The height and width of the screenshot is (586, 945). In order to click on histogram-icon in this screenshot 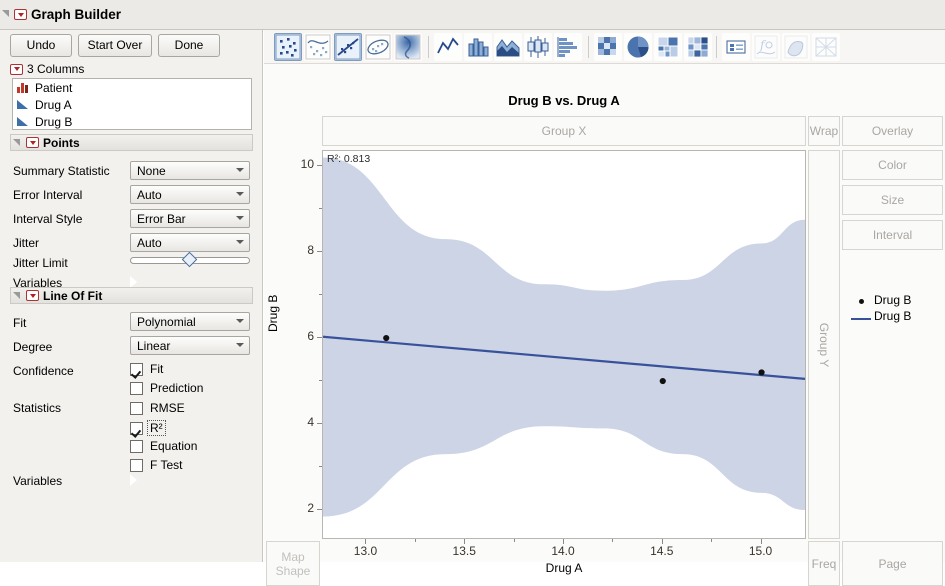, I will do `click(568, 47)`.